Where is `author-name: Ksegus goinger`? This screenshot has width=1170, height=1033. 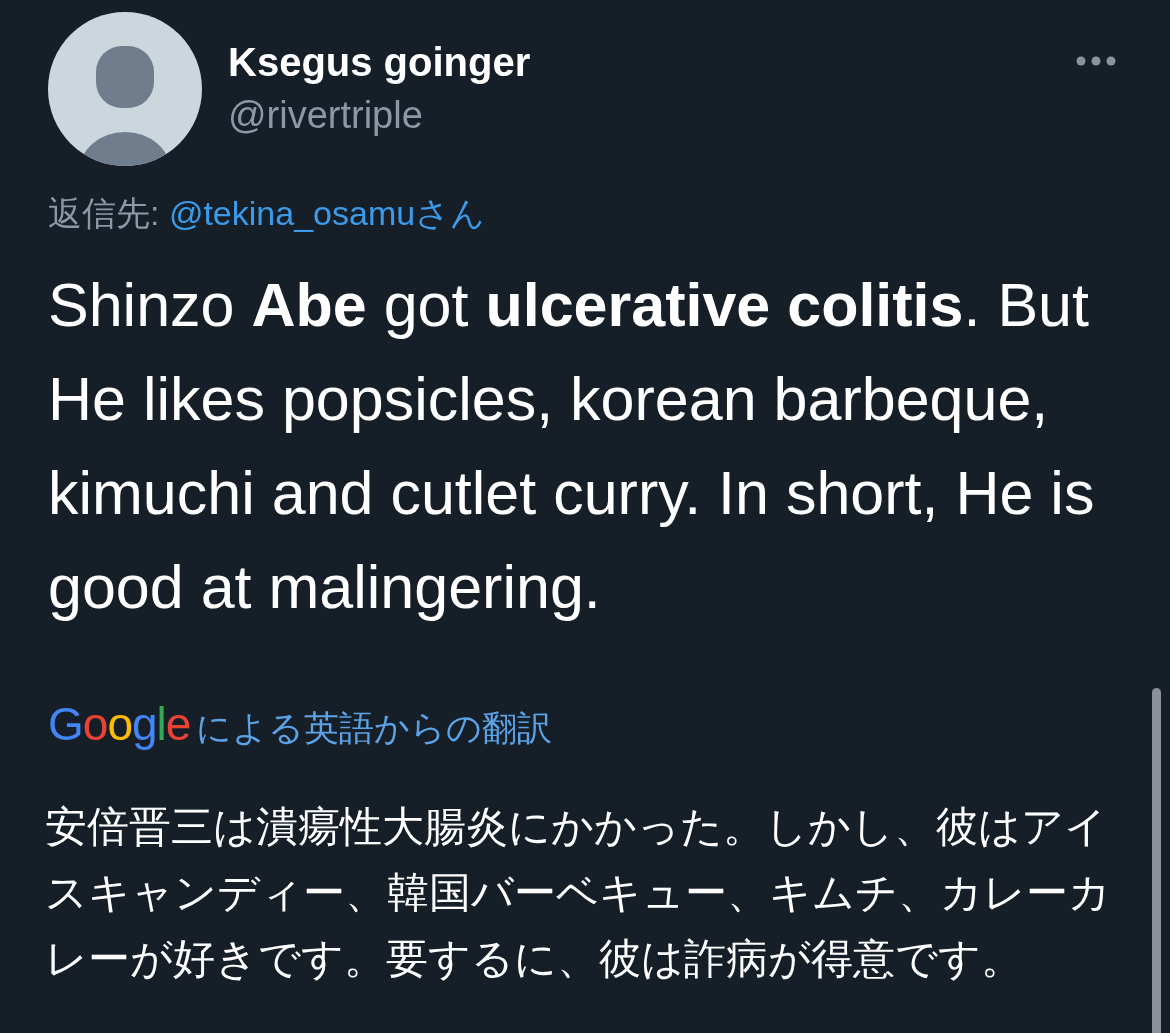
author-name: Ksegus goinger is located at coordinates (379, 62).